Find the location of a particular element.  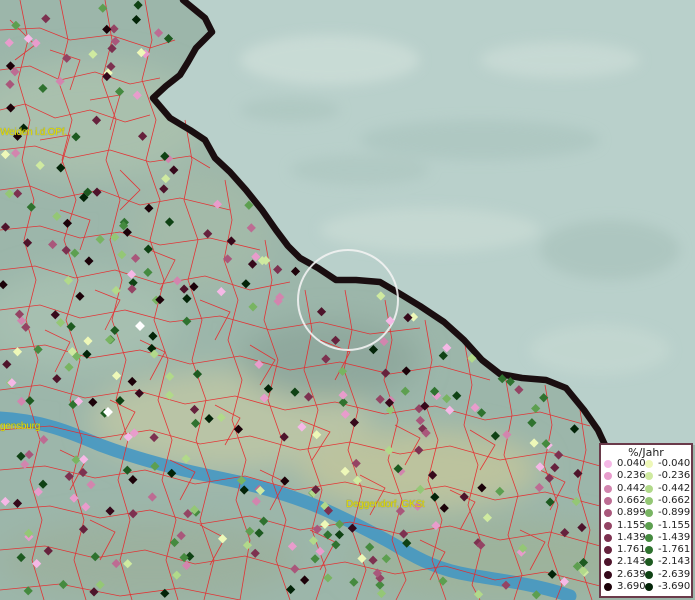

legend-value: -2.143 is located at coordinates (674, 562).